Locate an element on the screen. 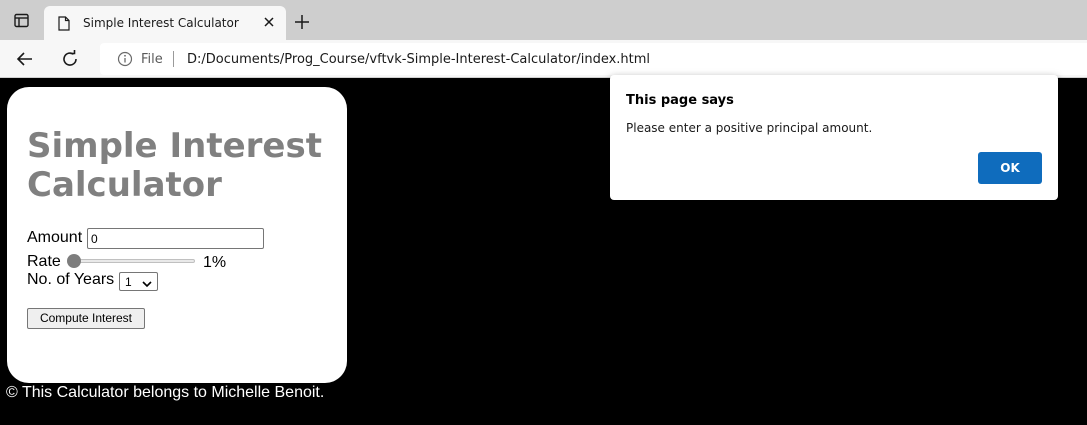  tab-title: Simple Interest Calculator is located at coordinates (161, 23).